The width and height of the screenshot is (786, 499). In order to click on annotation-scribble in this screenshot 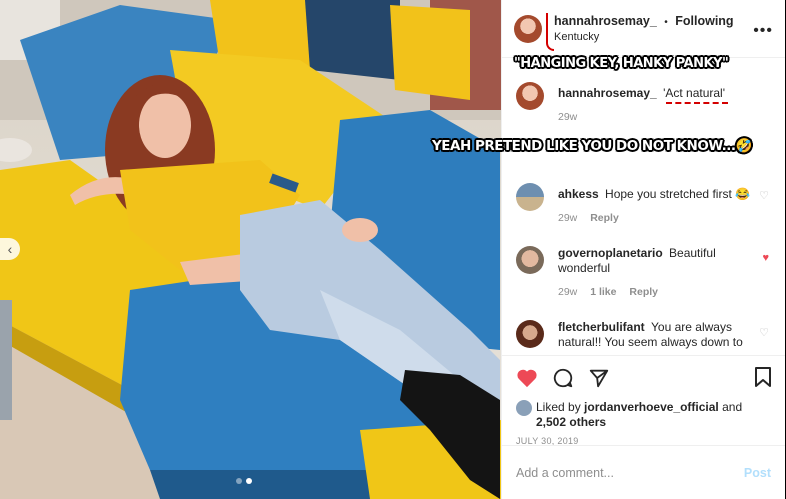, I will do `click(550, 32)`.